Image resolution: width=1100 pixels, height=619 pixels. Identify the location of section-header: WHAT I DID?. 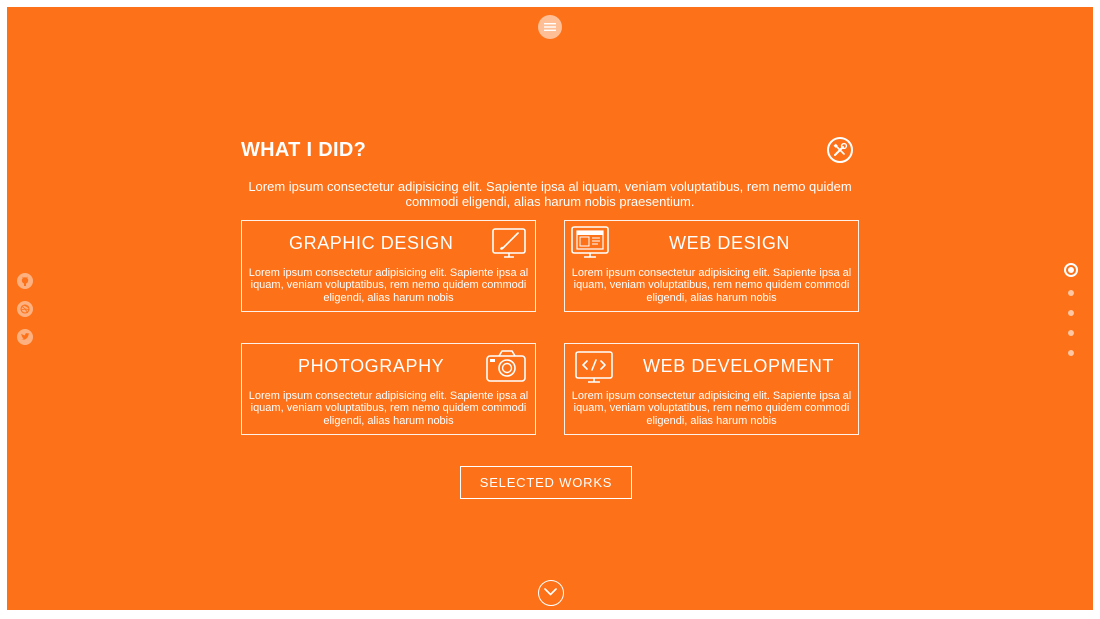
(550, 152).